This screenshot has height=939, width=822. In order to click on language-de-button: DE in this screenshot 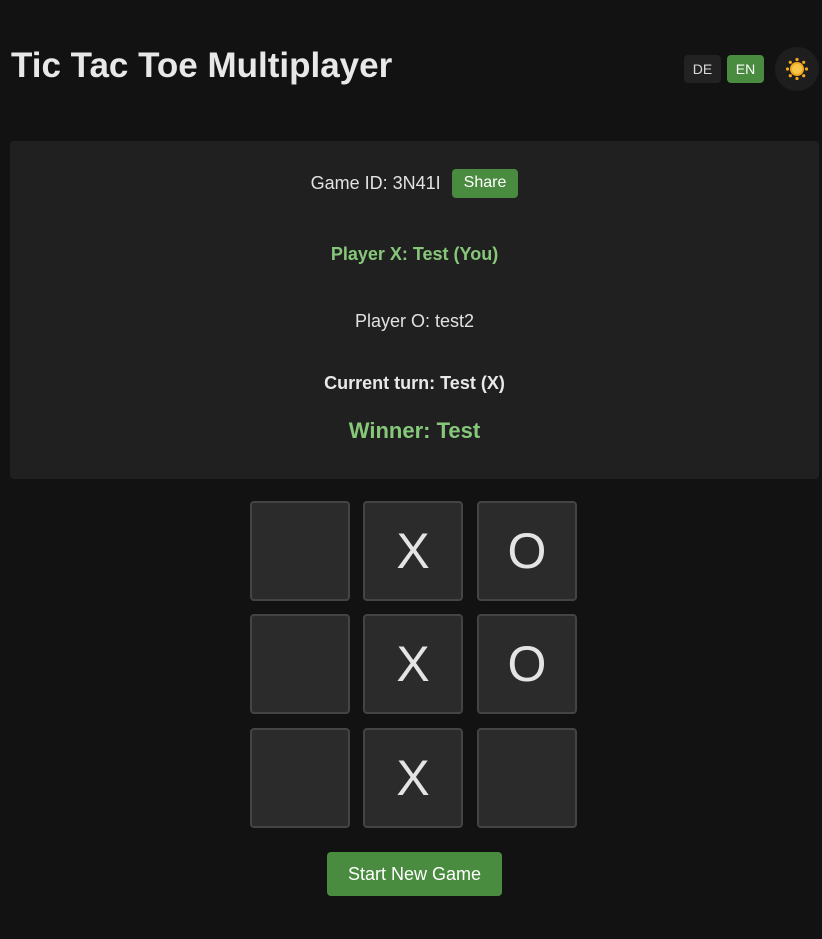, I will do `click(702, 69)`.